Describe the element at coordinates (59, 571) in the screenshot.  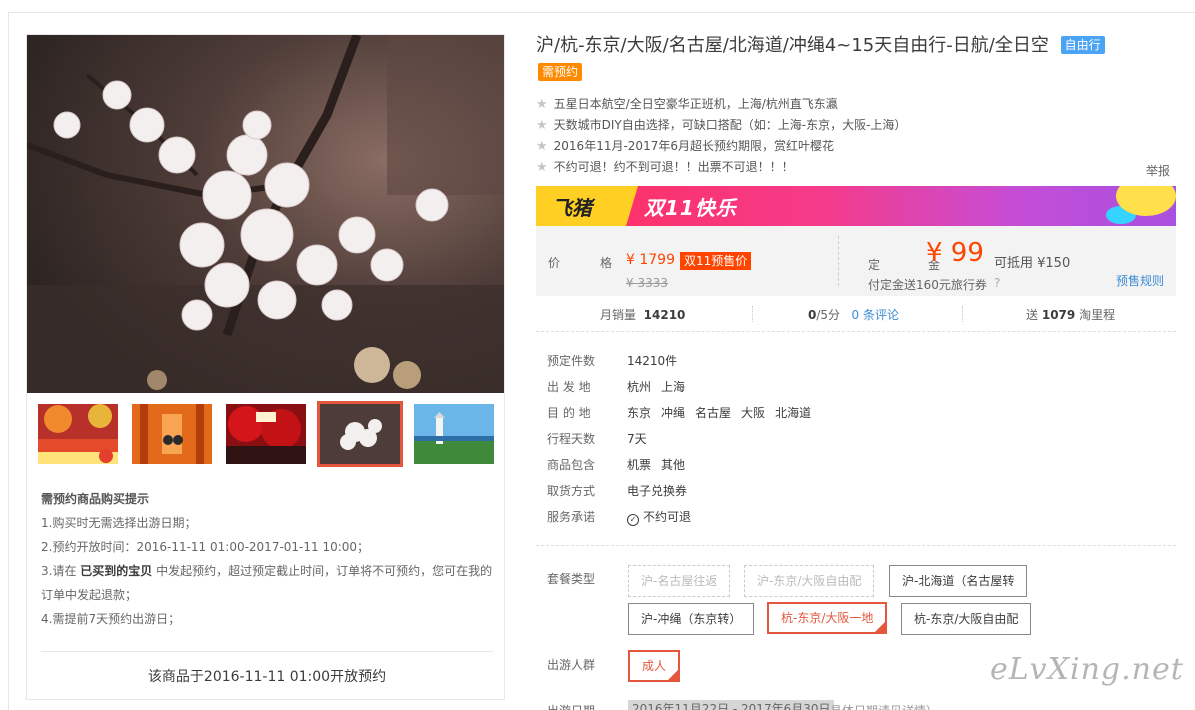
I see `note-line-3-prefix: 3.请在` at that location.